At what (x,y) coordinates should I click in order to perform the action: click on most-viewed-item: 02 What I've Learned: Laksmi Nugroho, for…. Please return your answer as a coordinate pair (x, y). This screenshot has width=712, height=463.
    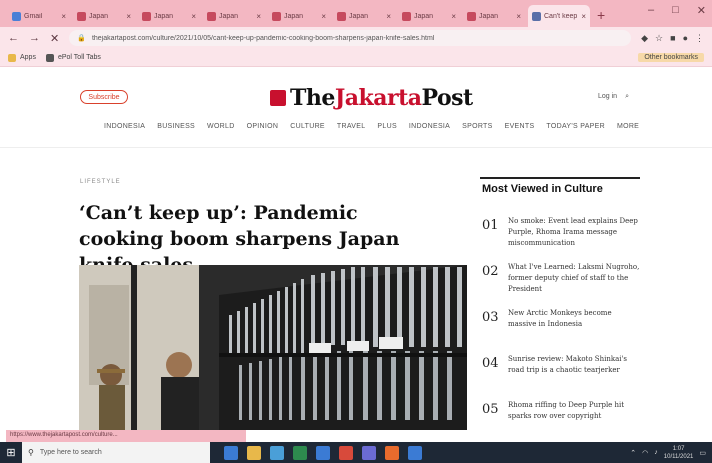
    Looking at the image, I should click on (562, 285).